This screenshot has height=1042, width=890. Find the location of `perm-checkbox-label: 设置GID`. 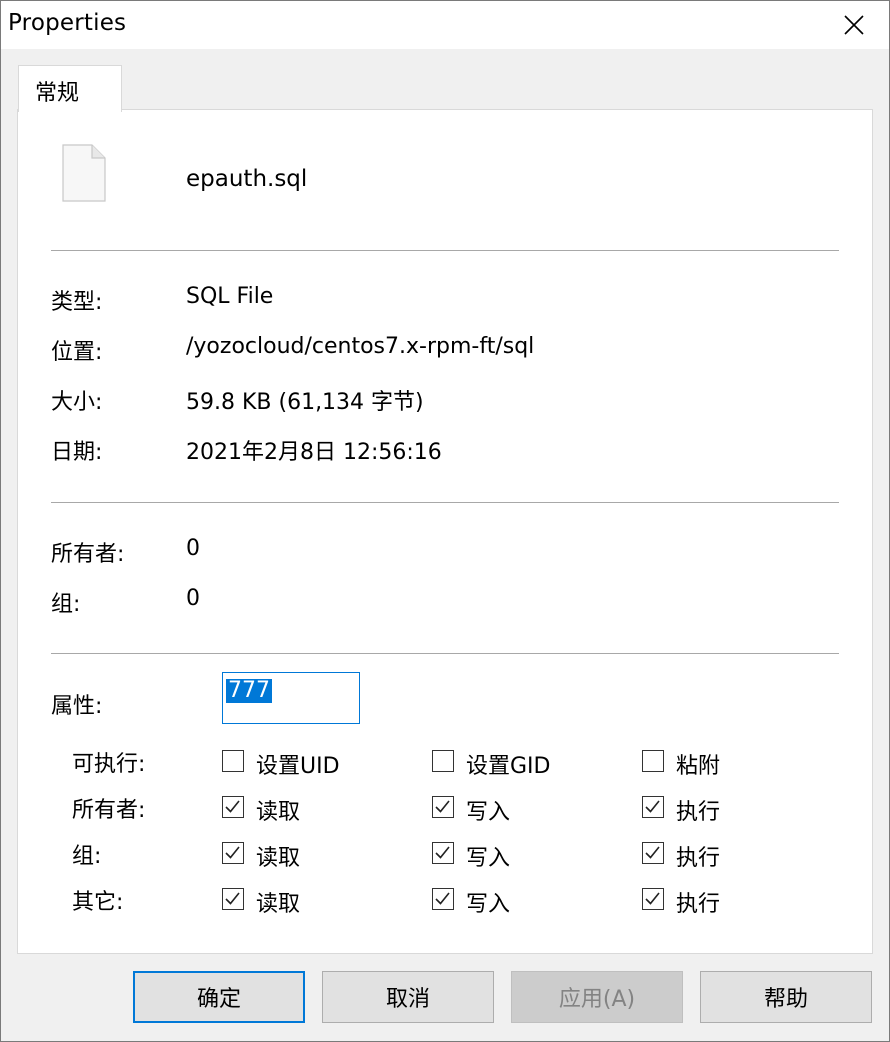

perm-checkbox-label: 设置GID is located at coordinates (508, 766).